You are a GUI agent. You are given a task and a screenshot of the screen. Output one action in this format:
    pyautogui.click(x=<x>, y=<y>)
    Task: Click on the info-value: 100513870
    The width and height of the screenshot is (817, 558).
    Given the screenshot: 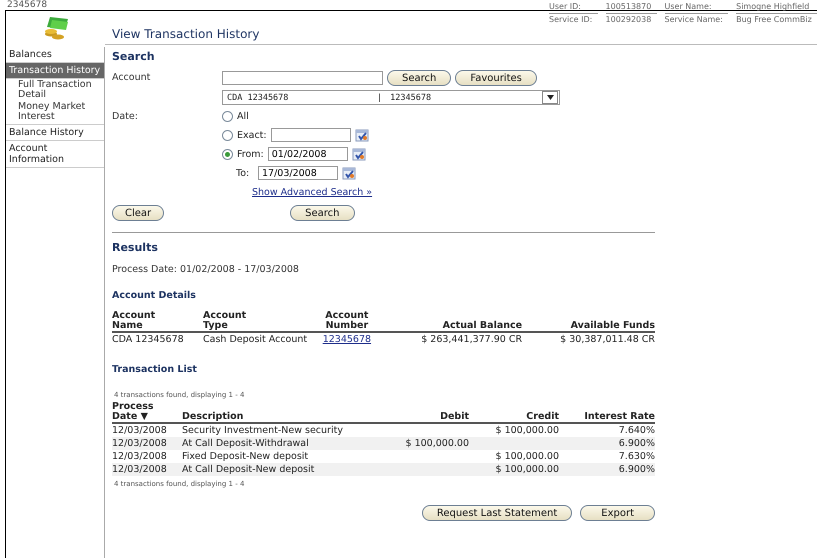 What is the action you would take?
    pyautogui.click(x=631, y=7)
    